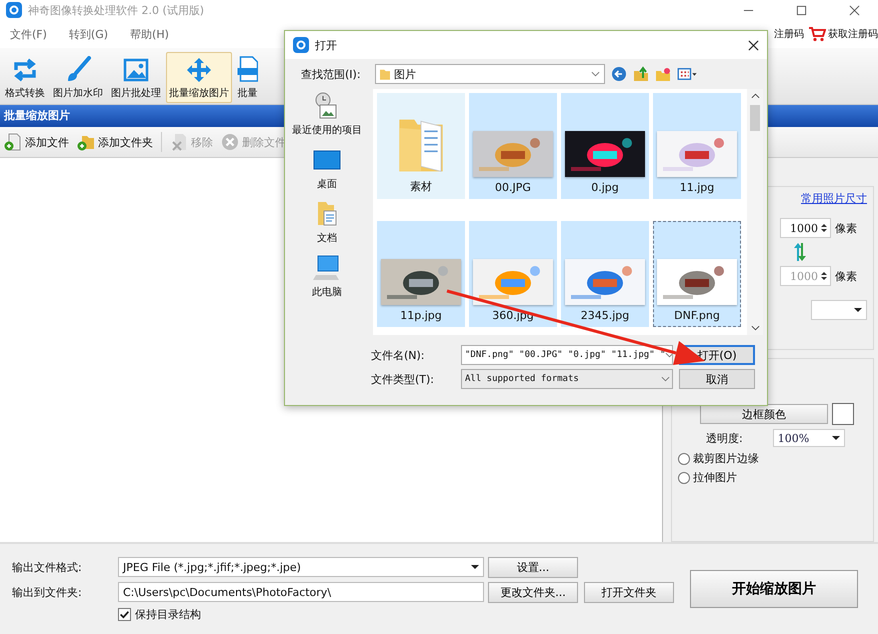 The image size is (878, 634). I want to click on scroll-down-icon, so click(755, 328).